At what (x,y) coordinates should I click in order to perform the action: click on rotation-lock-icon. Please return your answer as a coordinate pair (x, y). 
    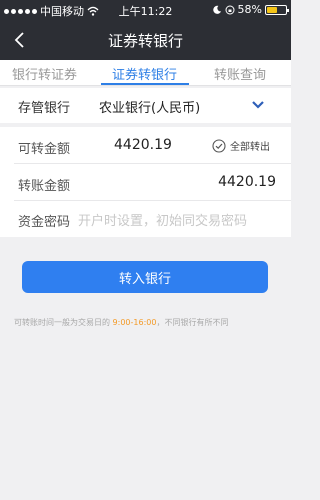
    Looking at the image, I should click on (230, 9).